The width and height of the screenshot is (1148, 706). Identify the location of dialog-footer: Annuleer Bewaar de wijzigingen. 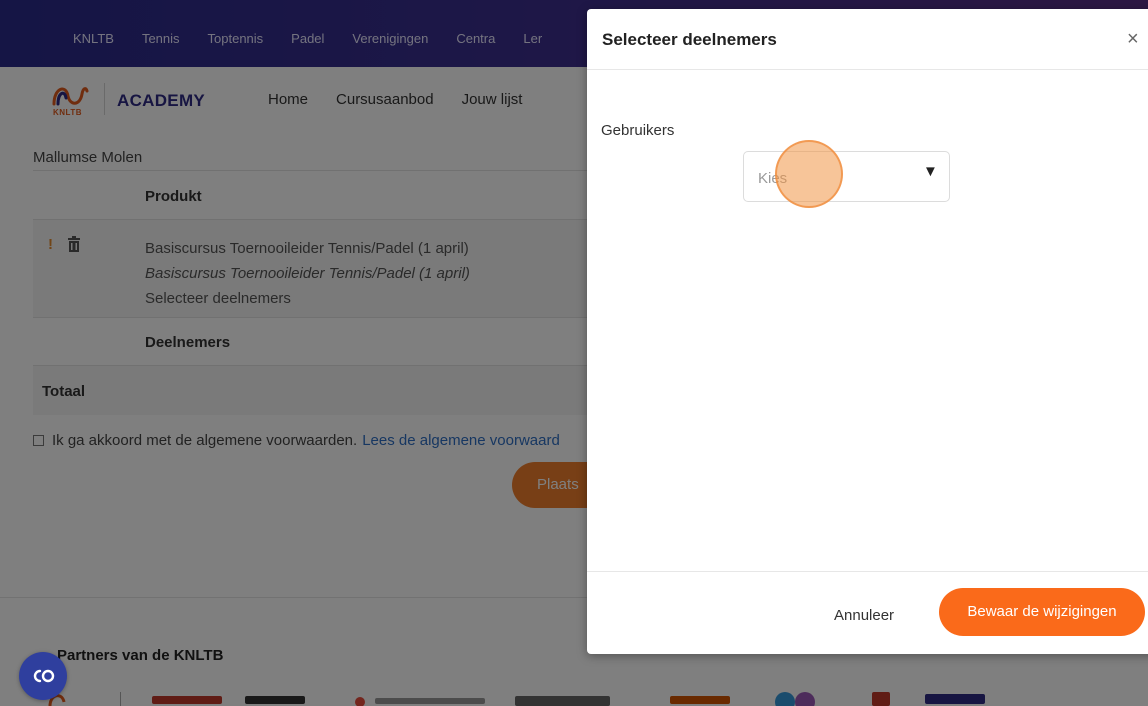
(867, 612).